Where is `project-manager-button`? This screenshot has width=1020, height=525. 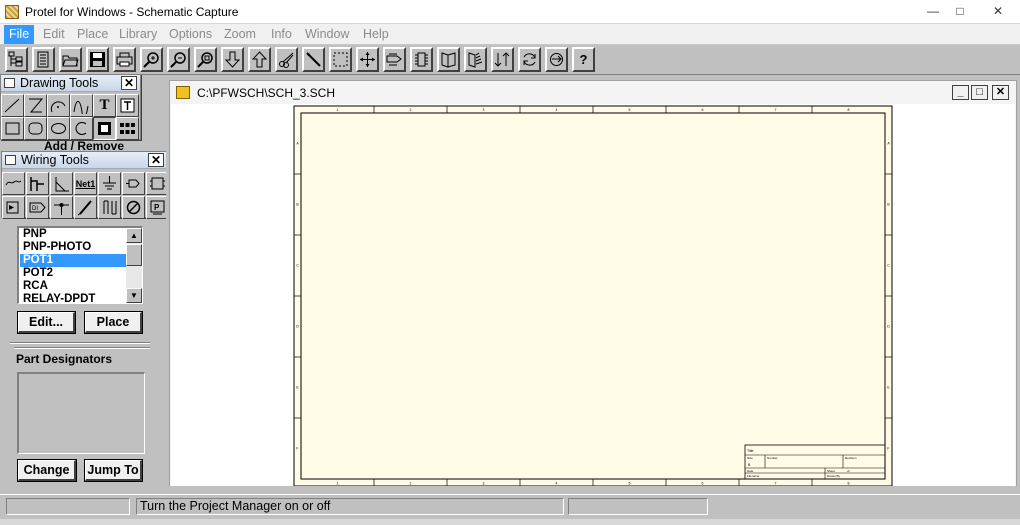
project-manager-button is located at coordinates (16, 59).